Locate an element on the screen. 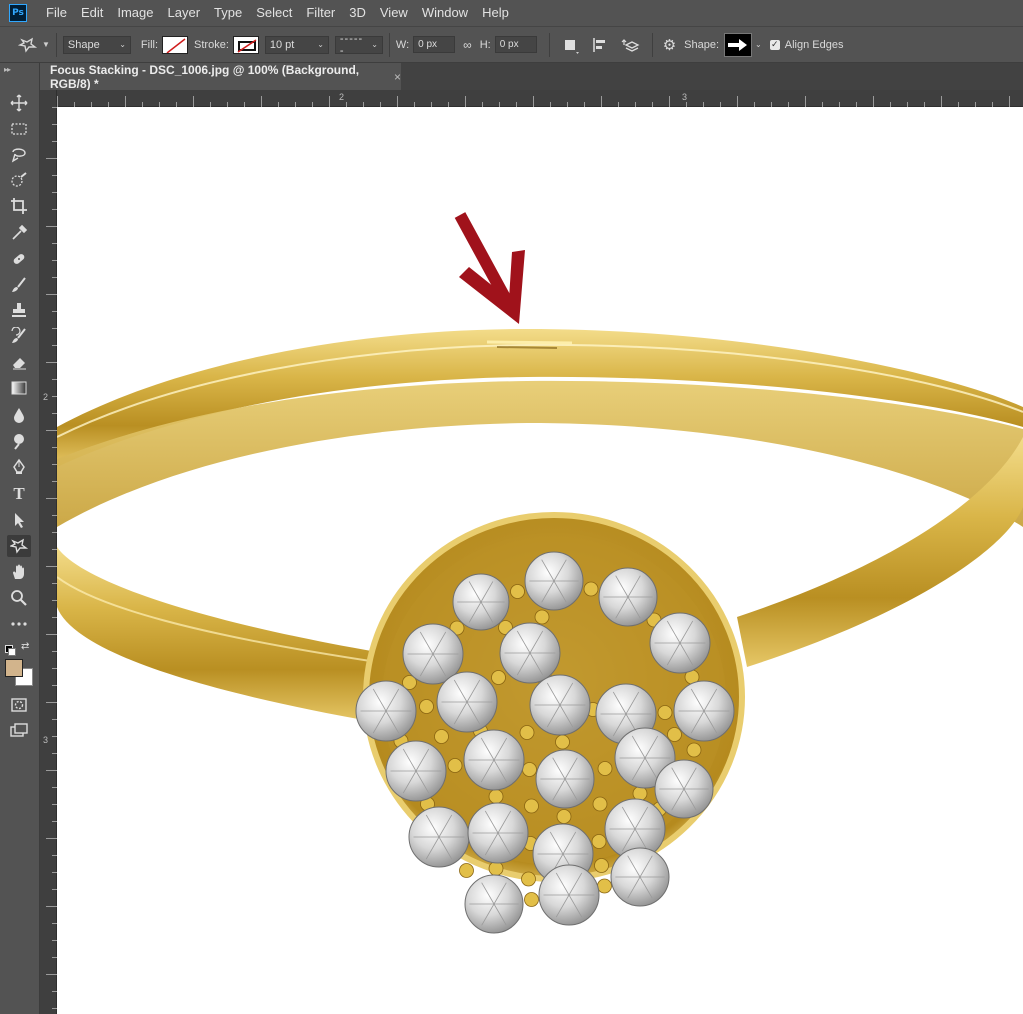 The image size is (1023, 1014). healing-tool is located at coordinates (19, 259).